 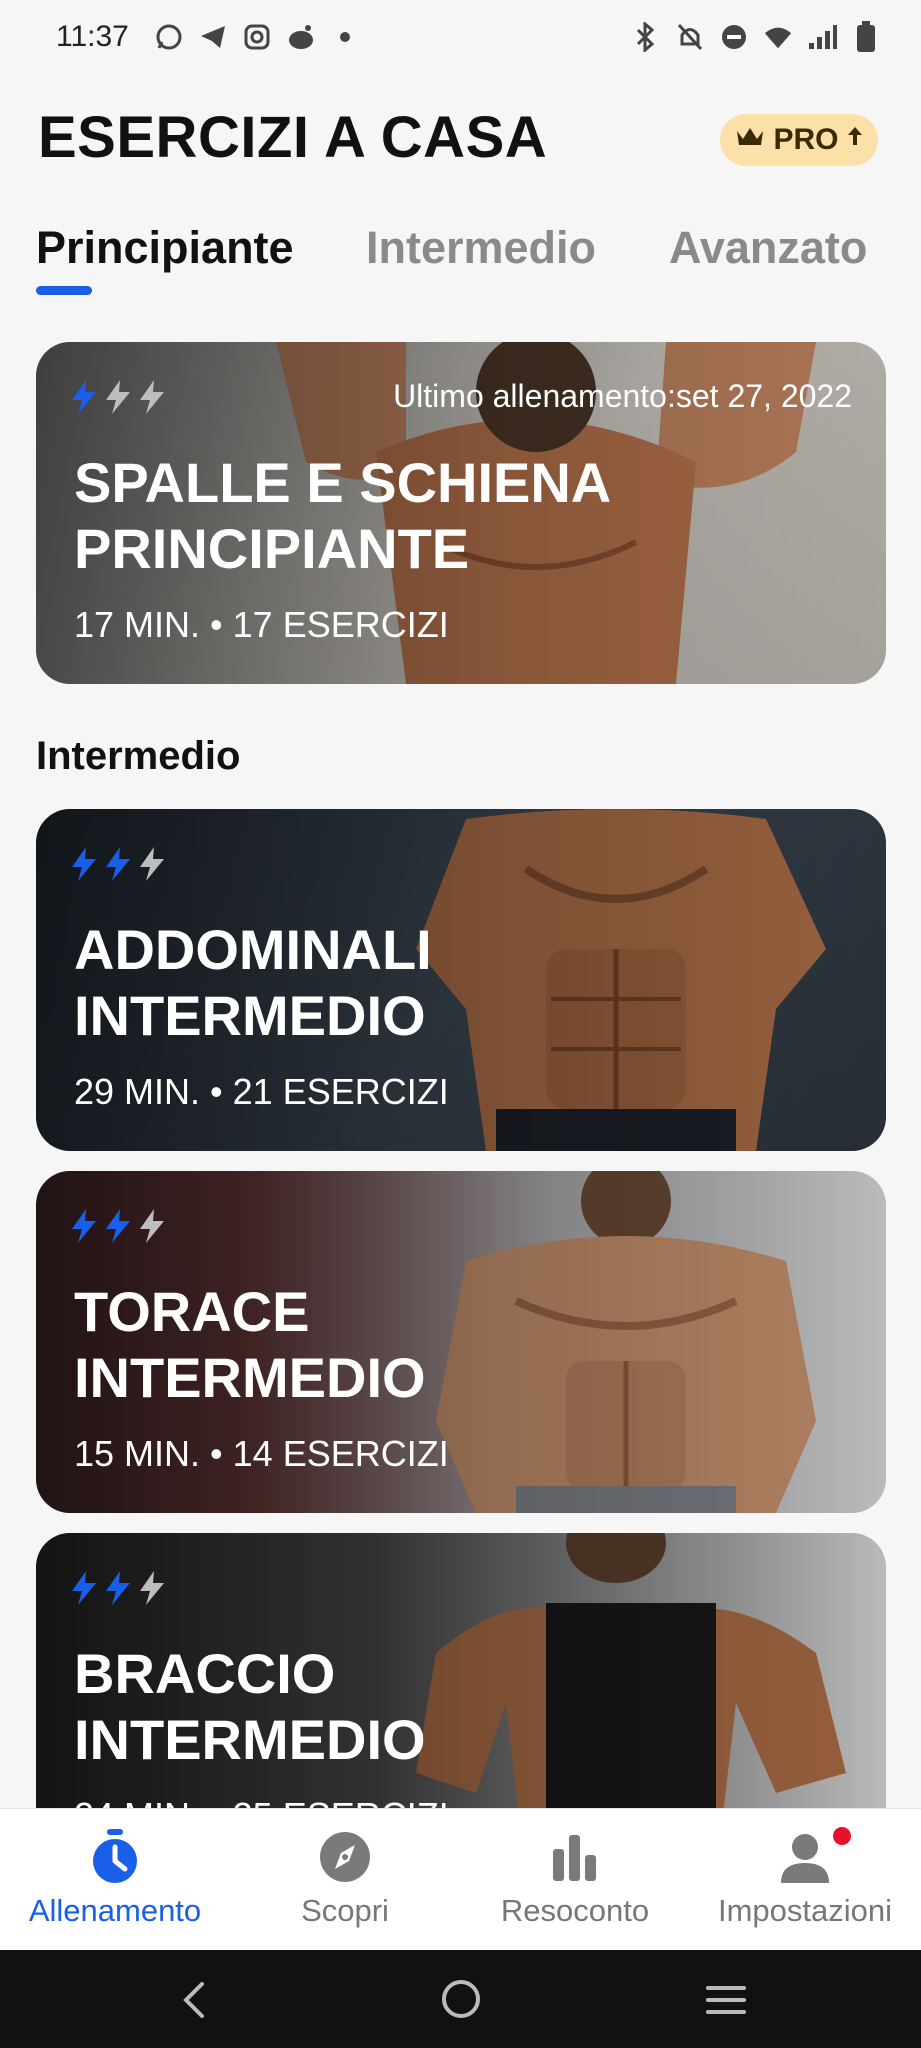 I want to click on workout-meta: 29 MIN. • 21 ESERCIZI, so click(x=261, y=1091).